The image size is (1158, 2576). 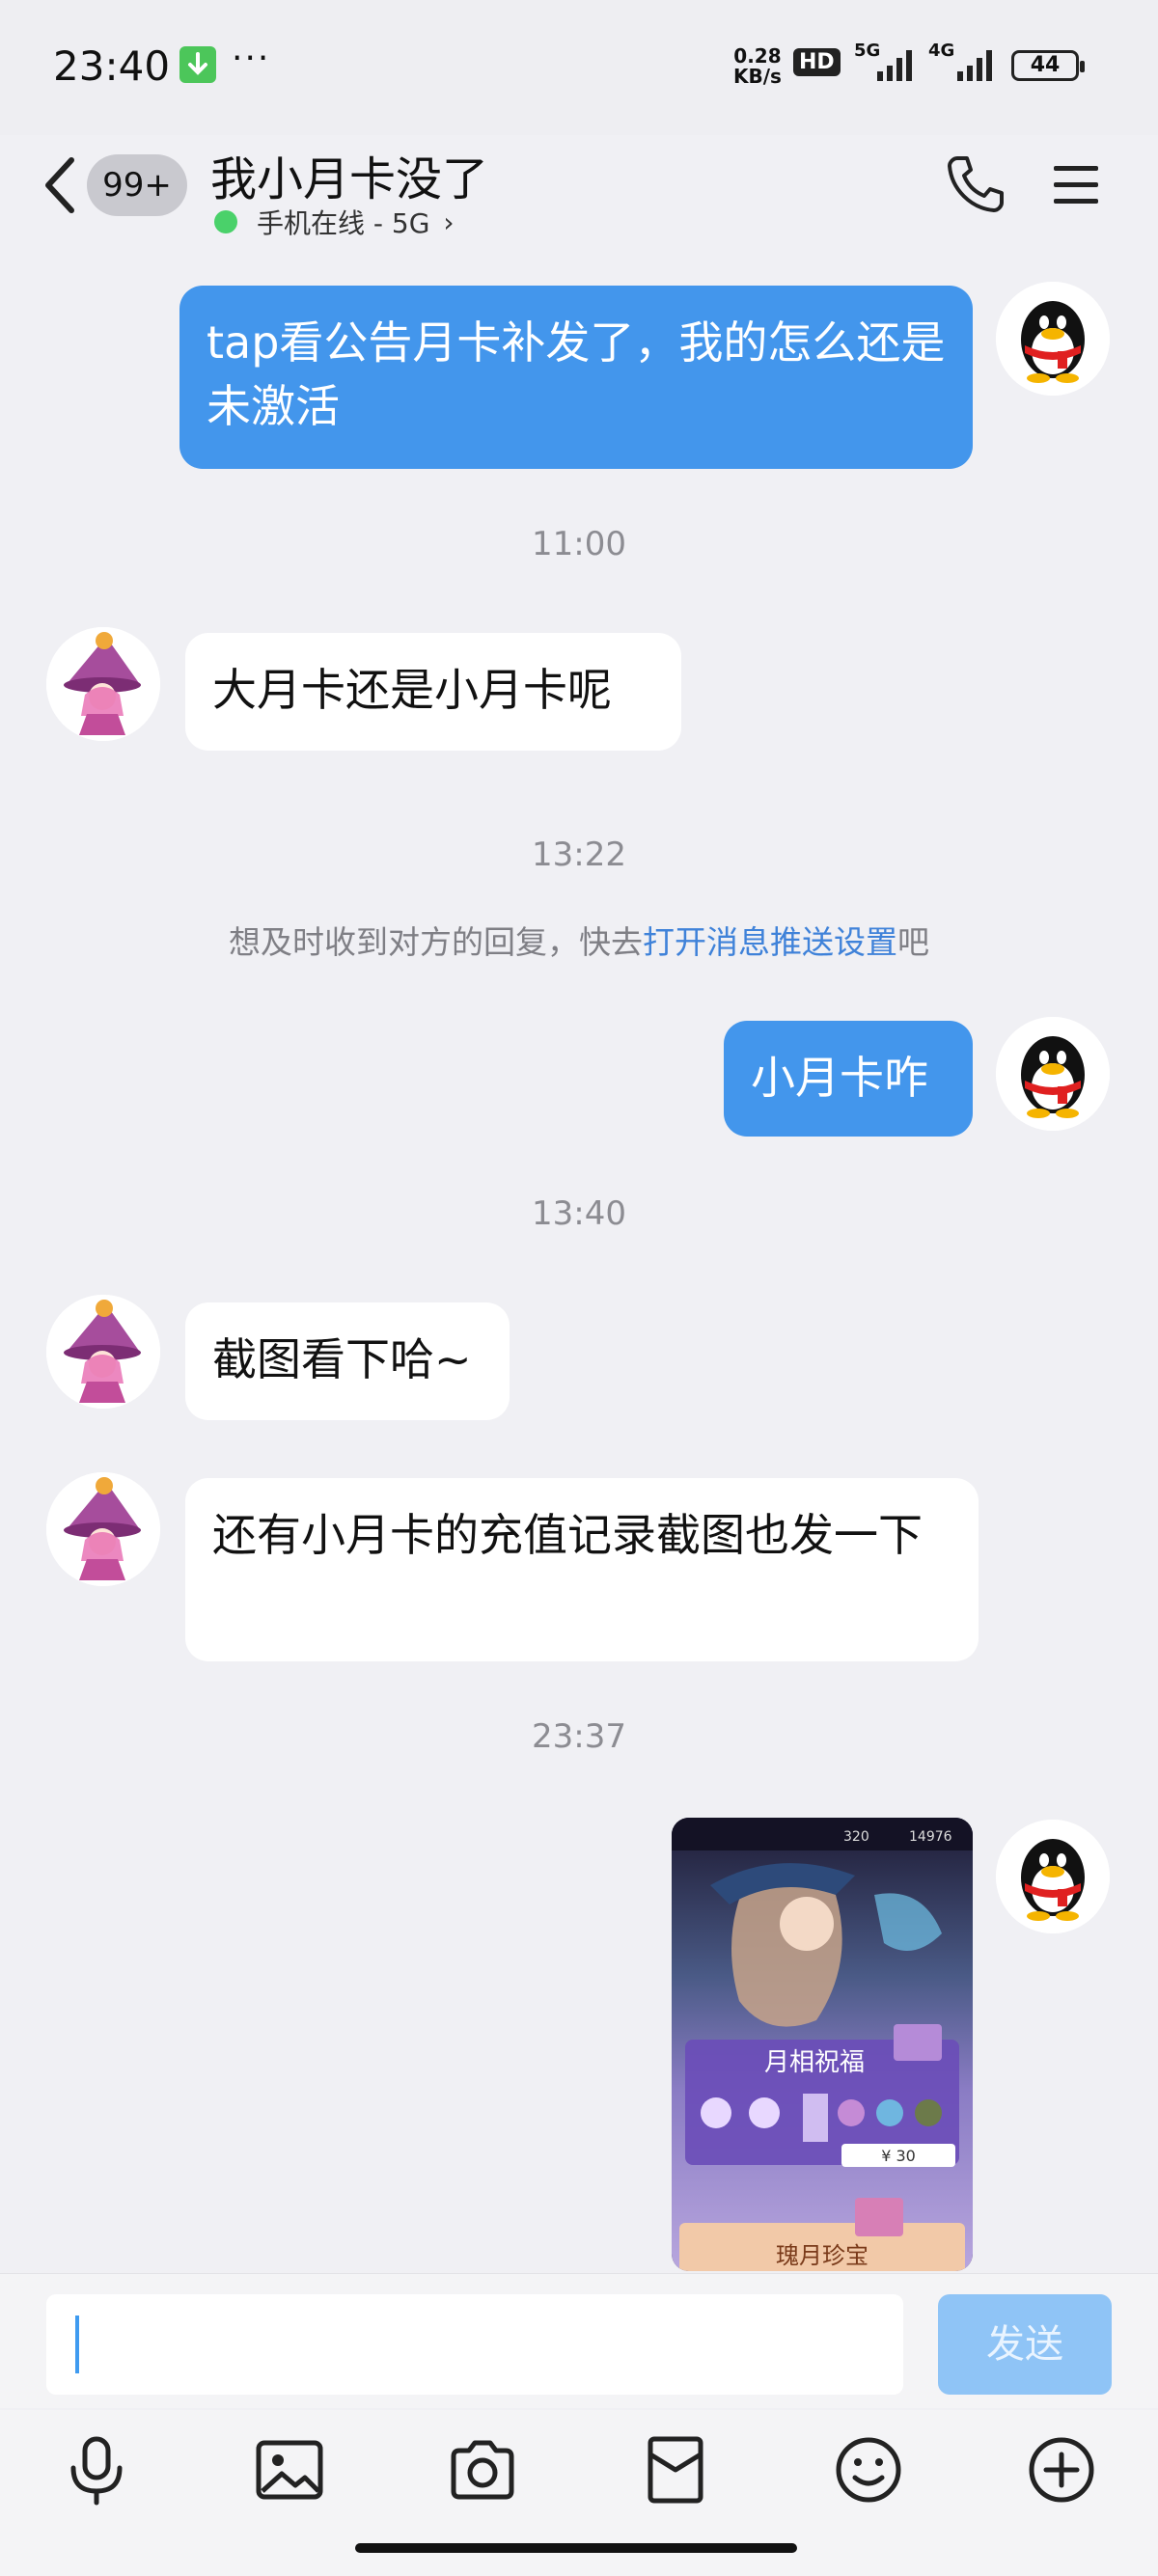 I want to click on network-speed: 0.28 KB/s, so click(x=757, y=66).